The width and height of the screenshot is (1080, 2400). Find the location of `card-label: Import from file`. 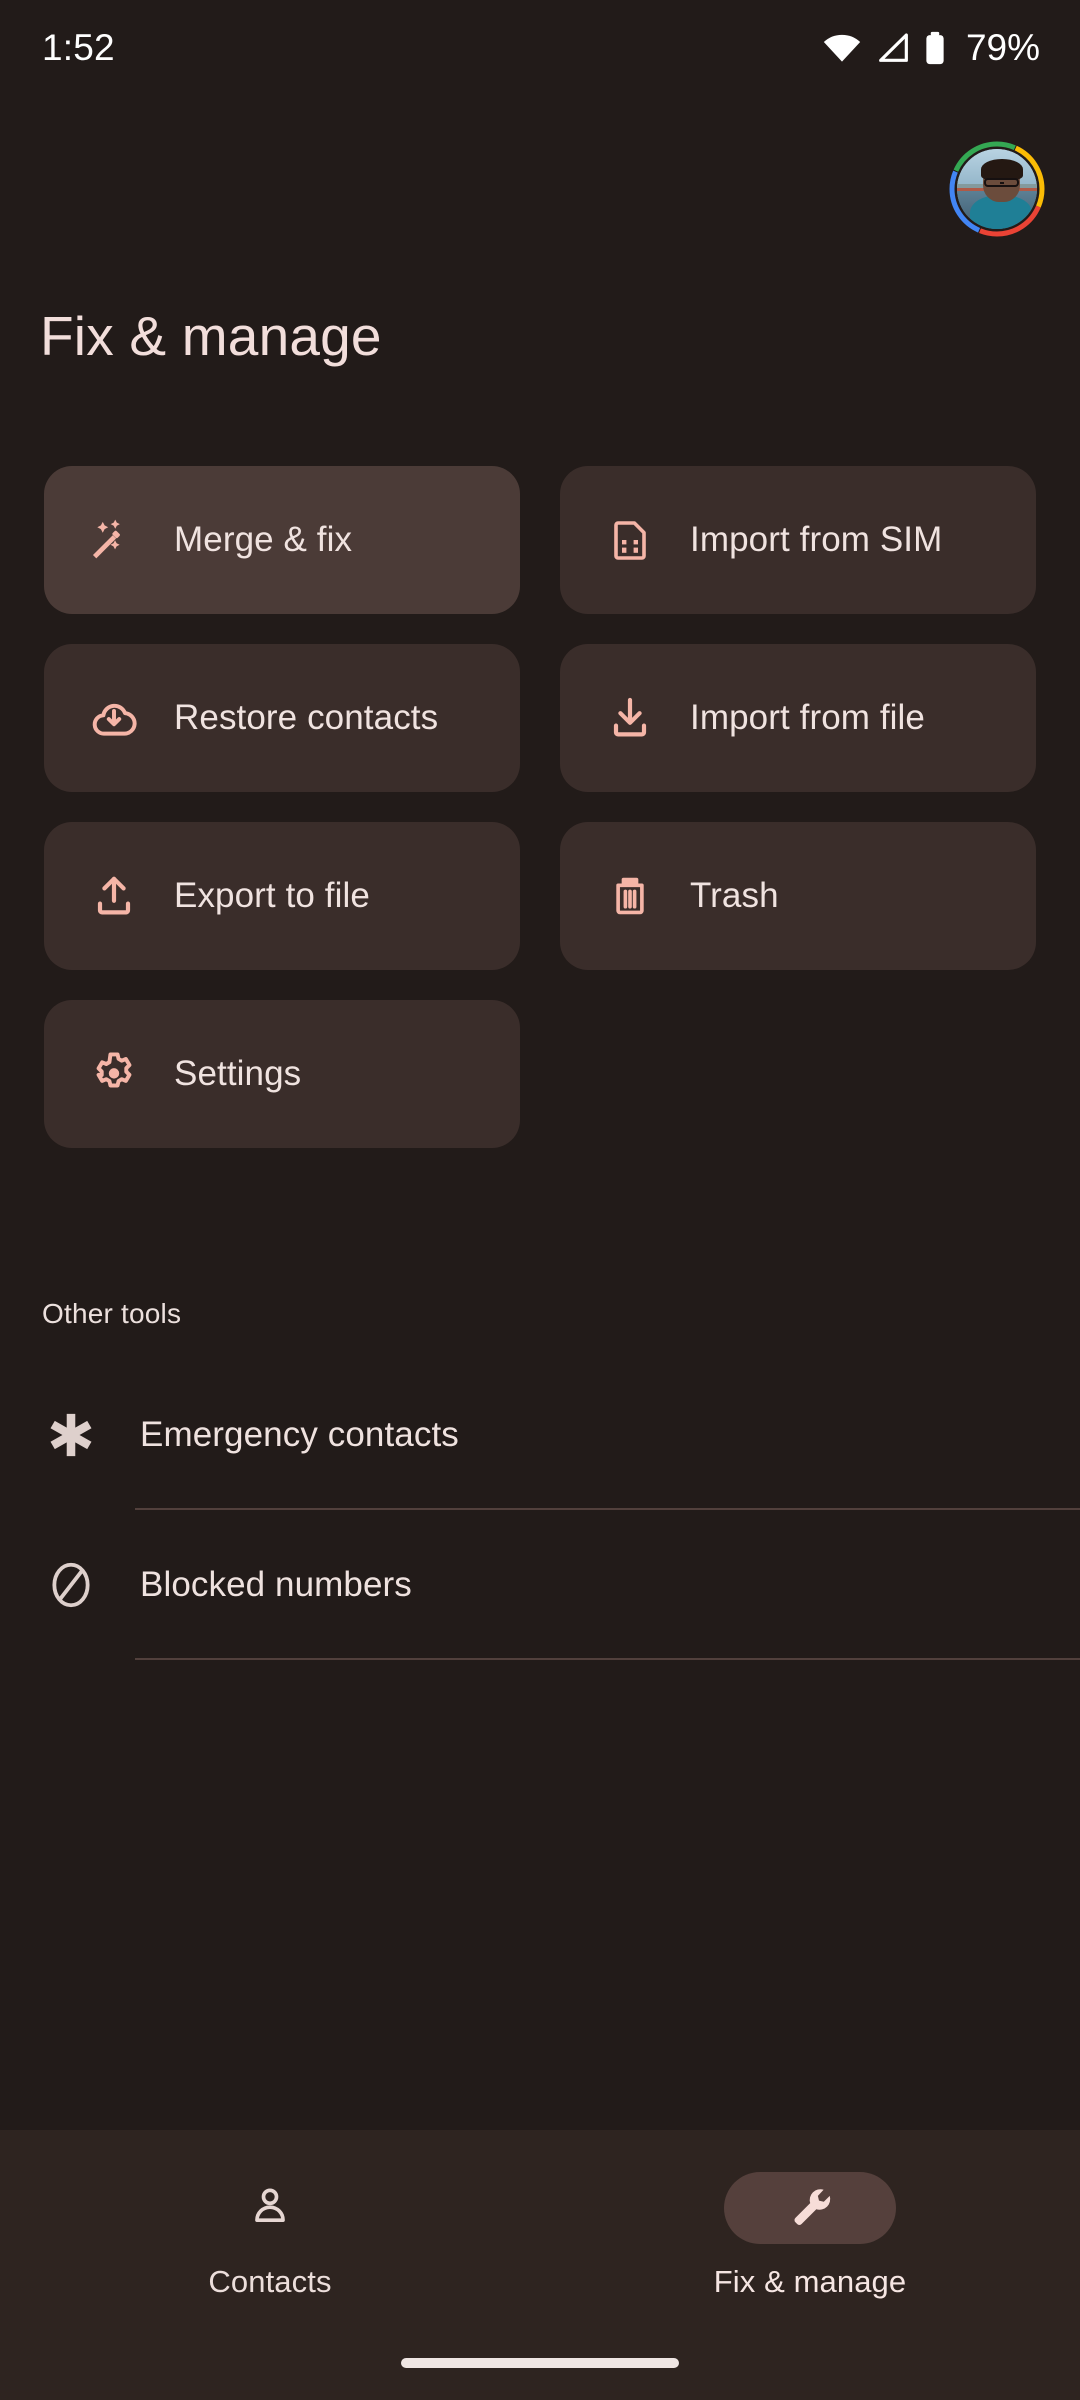

card-label: Import from file is located at coordinates (807, 717).